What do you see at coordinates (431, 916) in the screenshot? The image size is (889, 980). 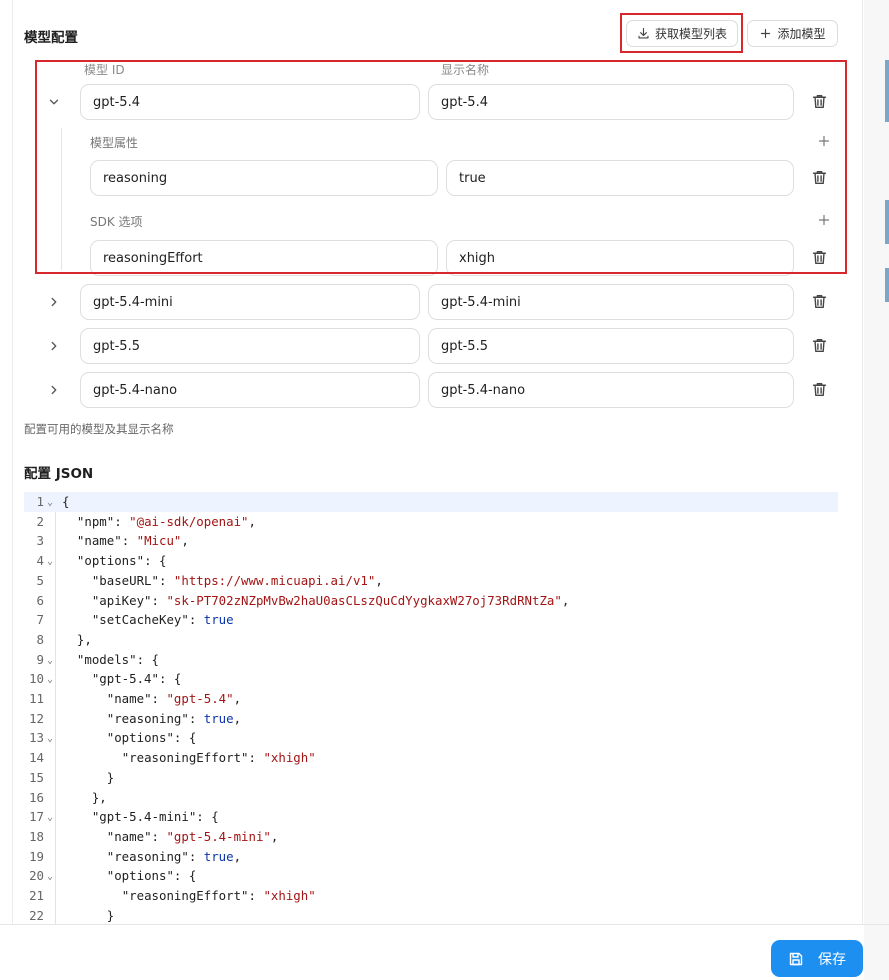 I see `code-line: 22 }` at bounding box center [431, 916].